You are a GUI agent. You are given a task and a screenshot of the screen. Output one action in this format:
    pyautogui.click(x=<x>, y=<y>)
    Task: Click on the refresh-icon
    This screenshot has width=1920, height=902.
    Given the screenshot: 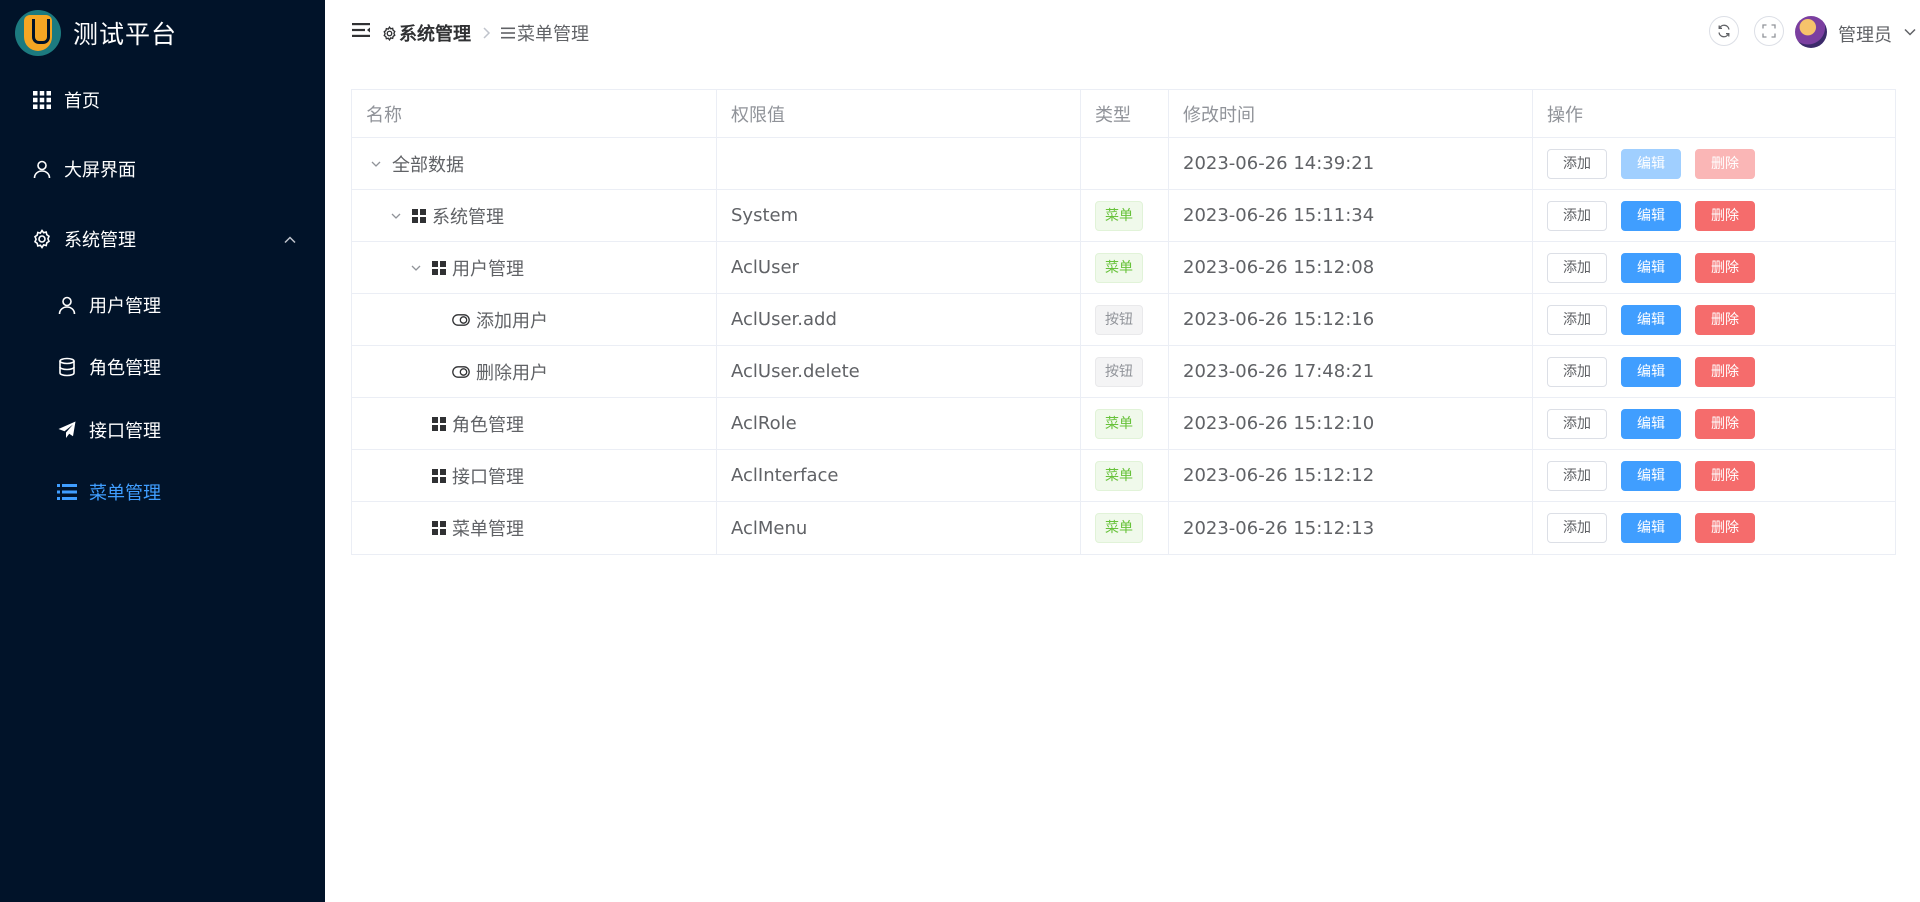 What is the action you would take?
    pyautogui.click(x=1724, y=31)
    